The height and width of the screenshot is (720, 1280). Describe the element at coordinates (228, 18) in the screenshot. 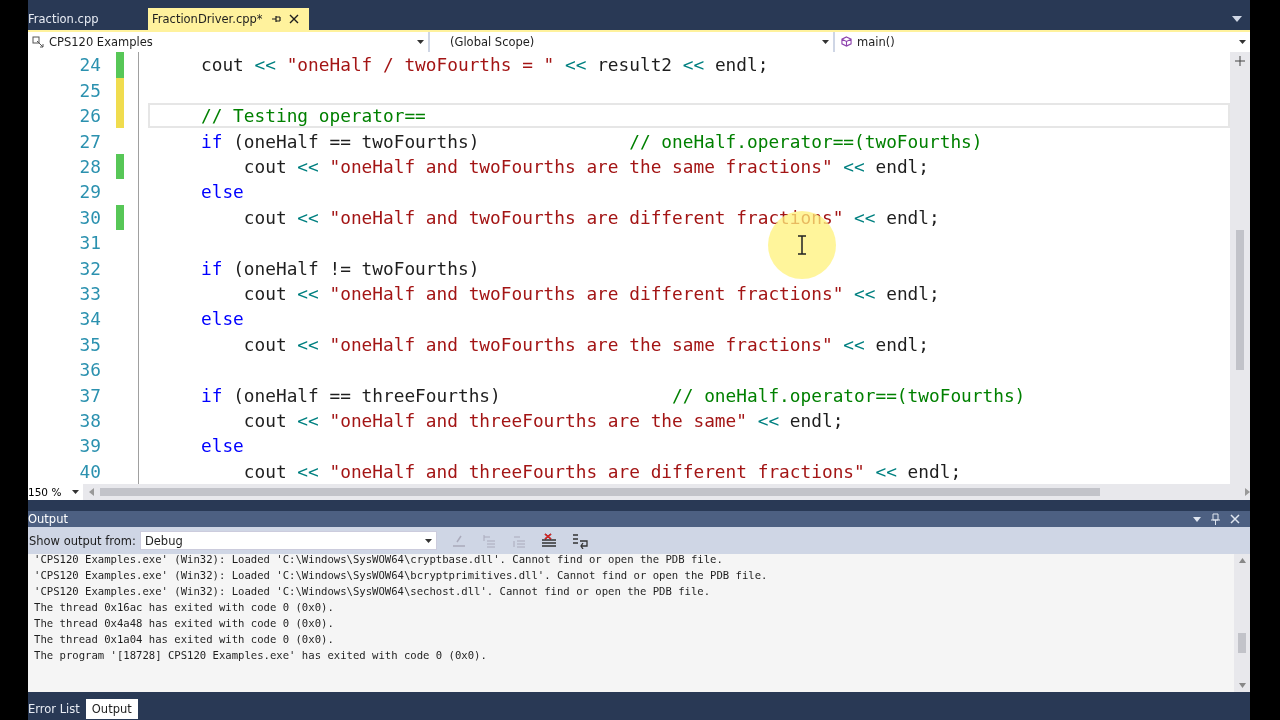

I see `file-tab: FractionDriver.cpp*` at that location.